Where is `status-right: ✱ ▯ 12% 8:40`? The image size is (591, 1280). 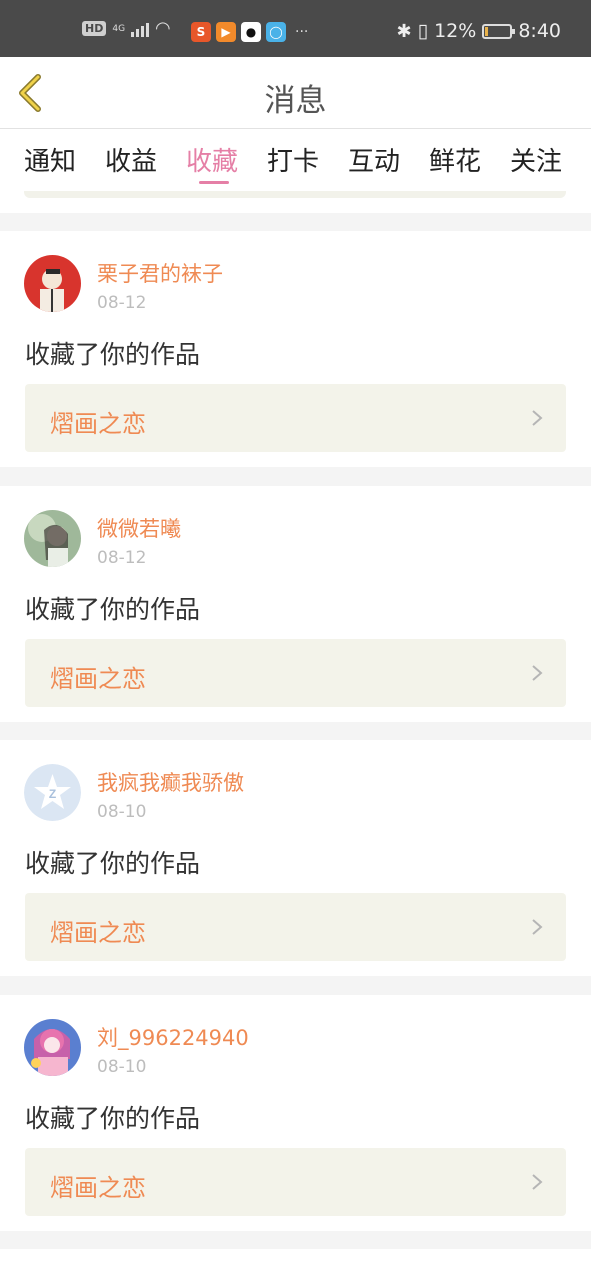 status-right: ✱ ▯ 12% 8:40 is located at coordinates (479, 31).